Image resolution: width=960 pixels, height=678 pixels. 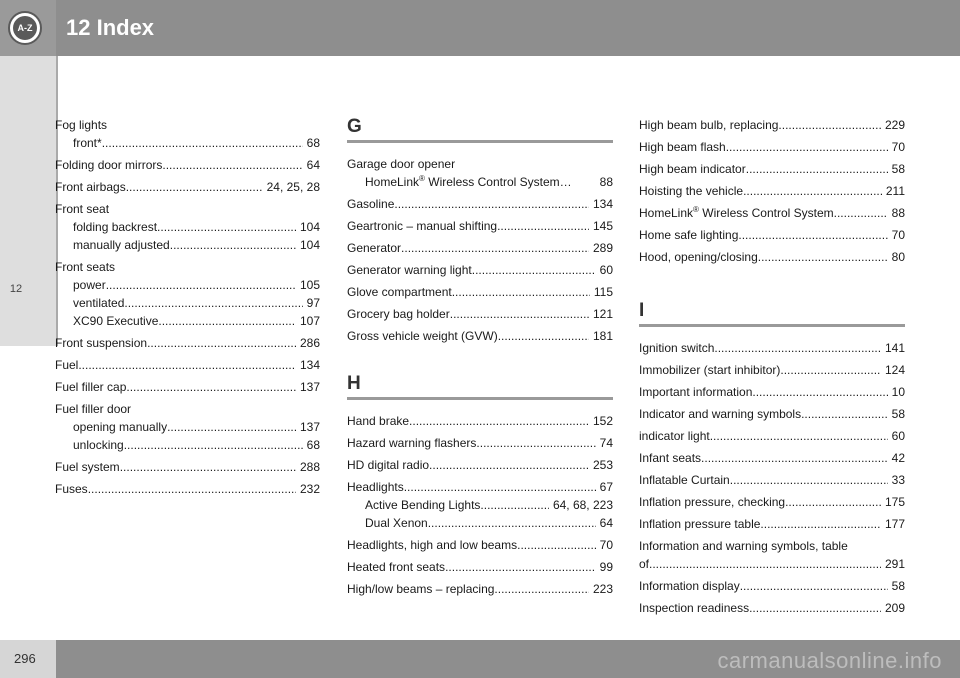 What do you see at coordinates (691, 191) in the screenshot?
I see `entry-label: Hoisting the vehicle` at bounding box center [691, 191].